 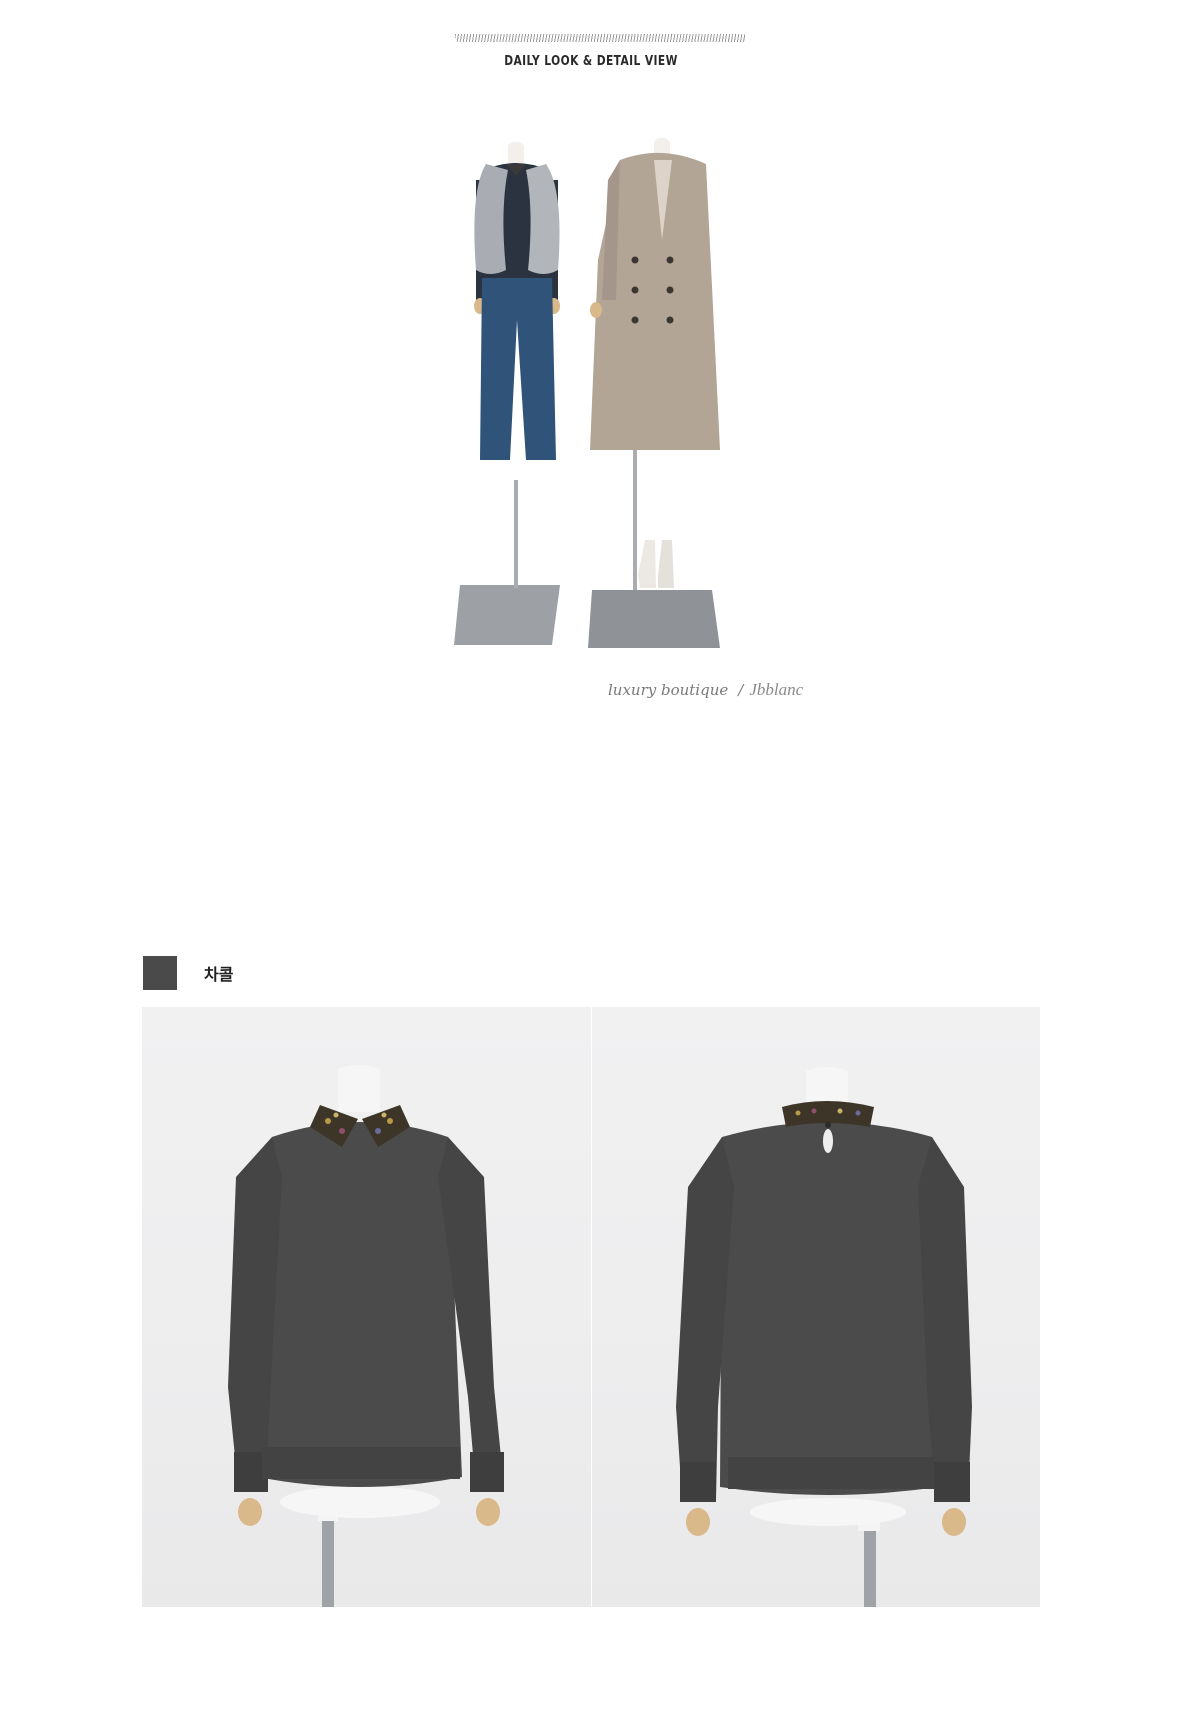 What do you see at coordinates (188, 973) in the screenshot?
I see `color-option: 차콜` at bounding box center [188, 973].